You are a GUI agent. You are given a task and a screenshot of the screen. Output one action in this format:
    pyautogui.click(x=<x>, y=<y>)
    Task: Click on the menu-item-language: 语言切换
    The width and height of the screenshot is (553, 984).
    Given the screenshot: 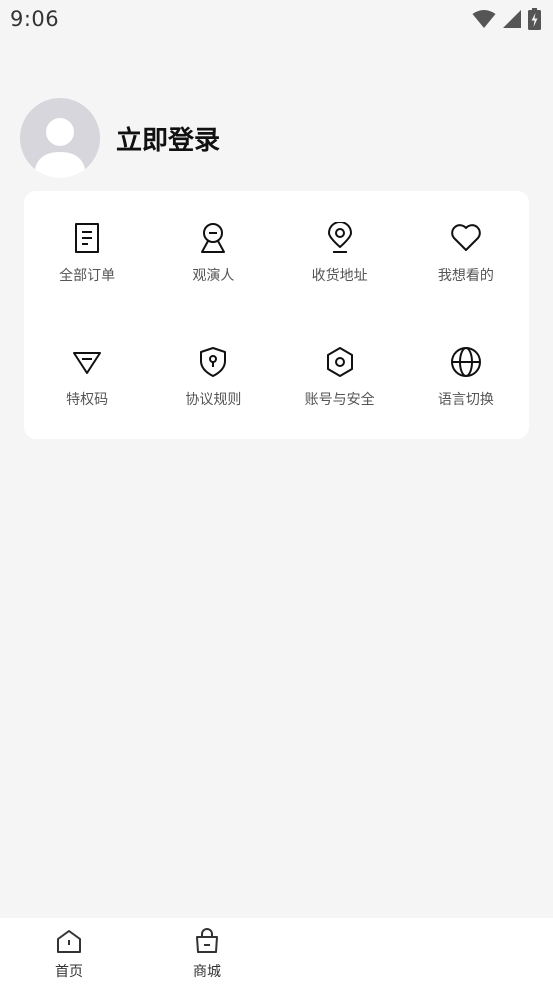 What is the action you would take?
    pyautogui.click(x=466, y=377)
    